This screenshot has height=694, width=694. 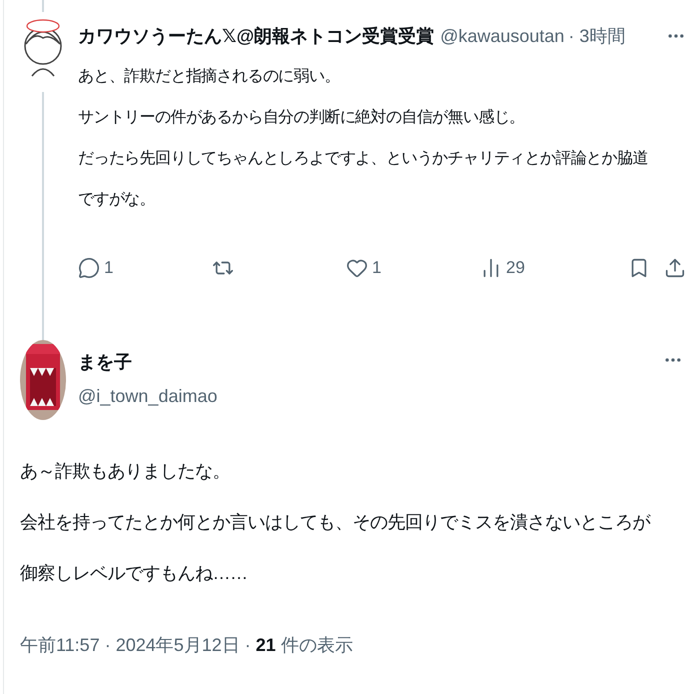 What do you see at coordinates (502, 36) in the screenshot?
I see `author-handle: @kawausoutan` at bounding box center [502, 36].